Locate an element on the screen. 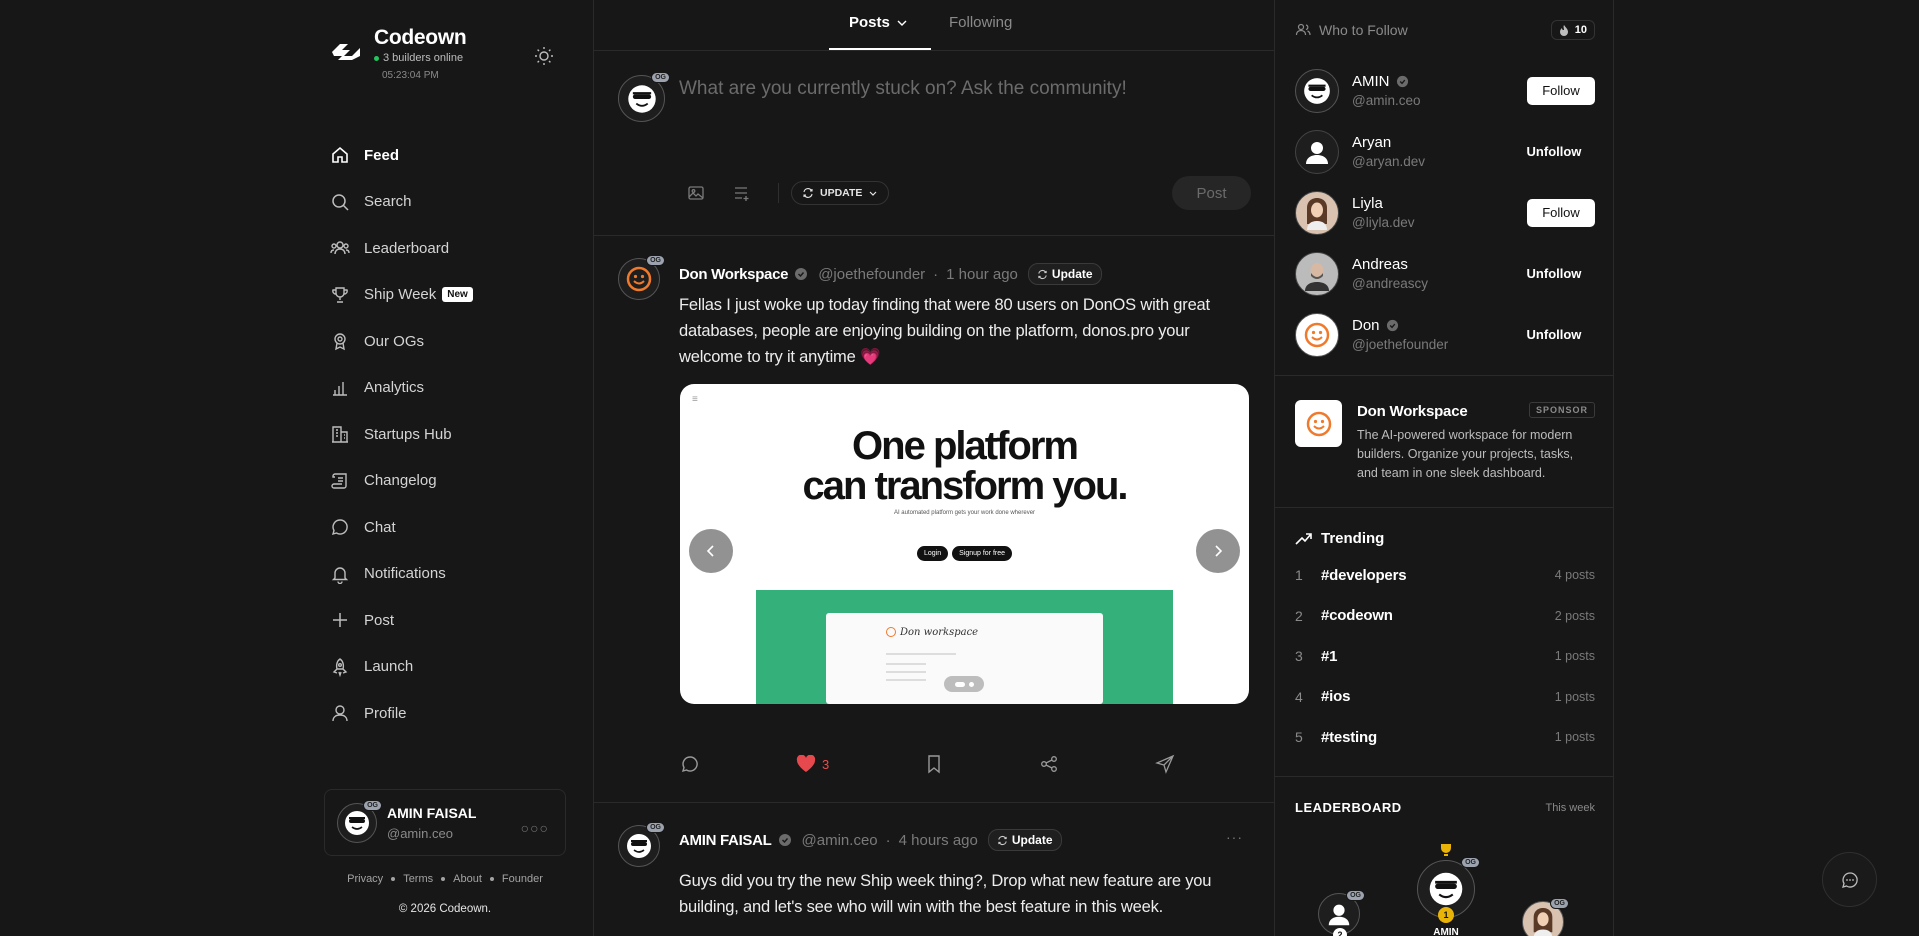  feed-tabs: Posts Following is located at coordinates (934, 25).